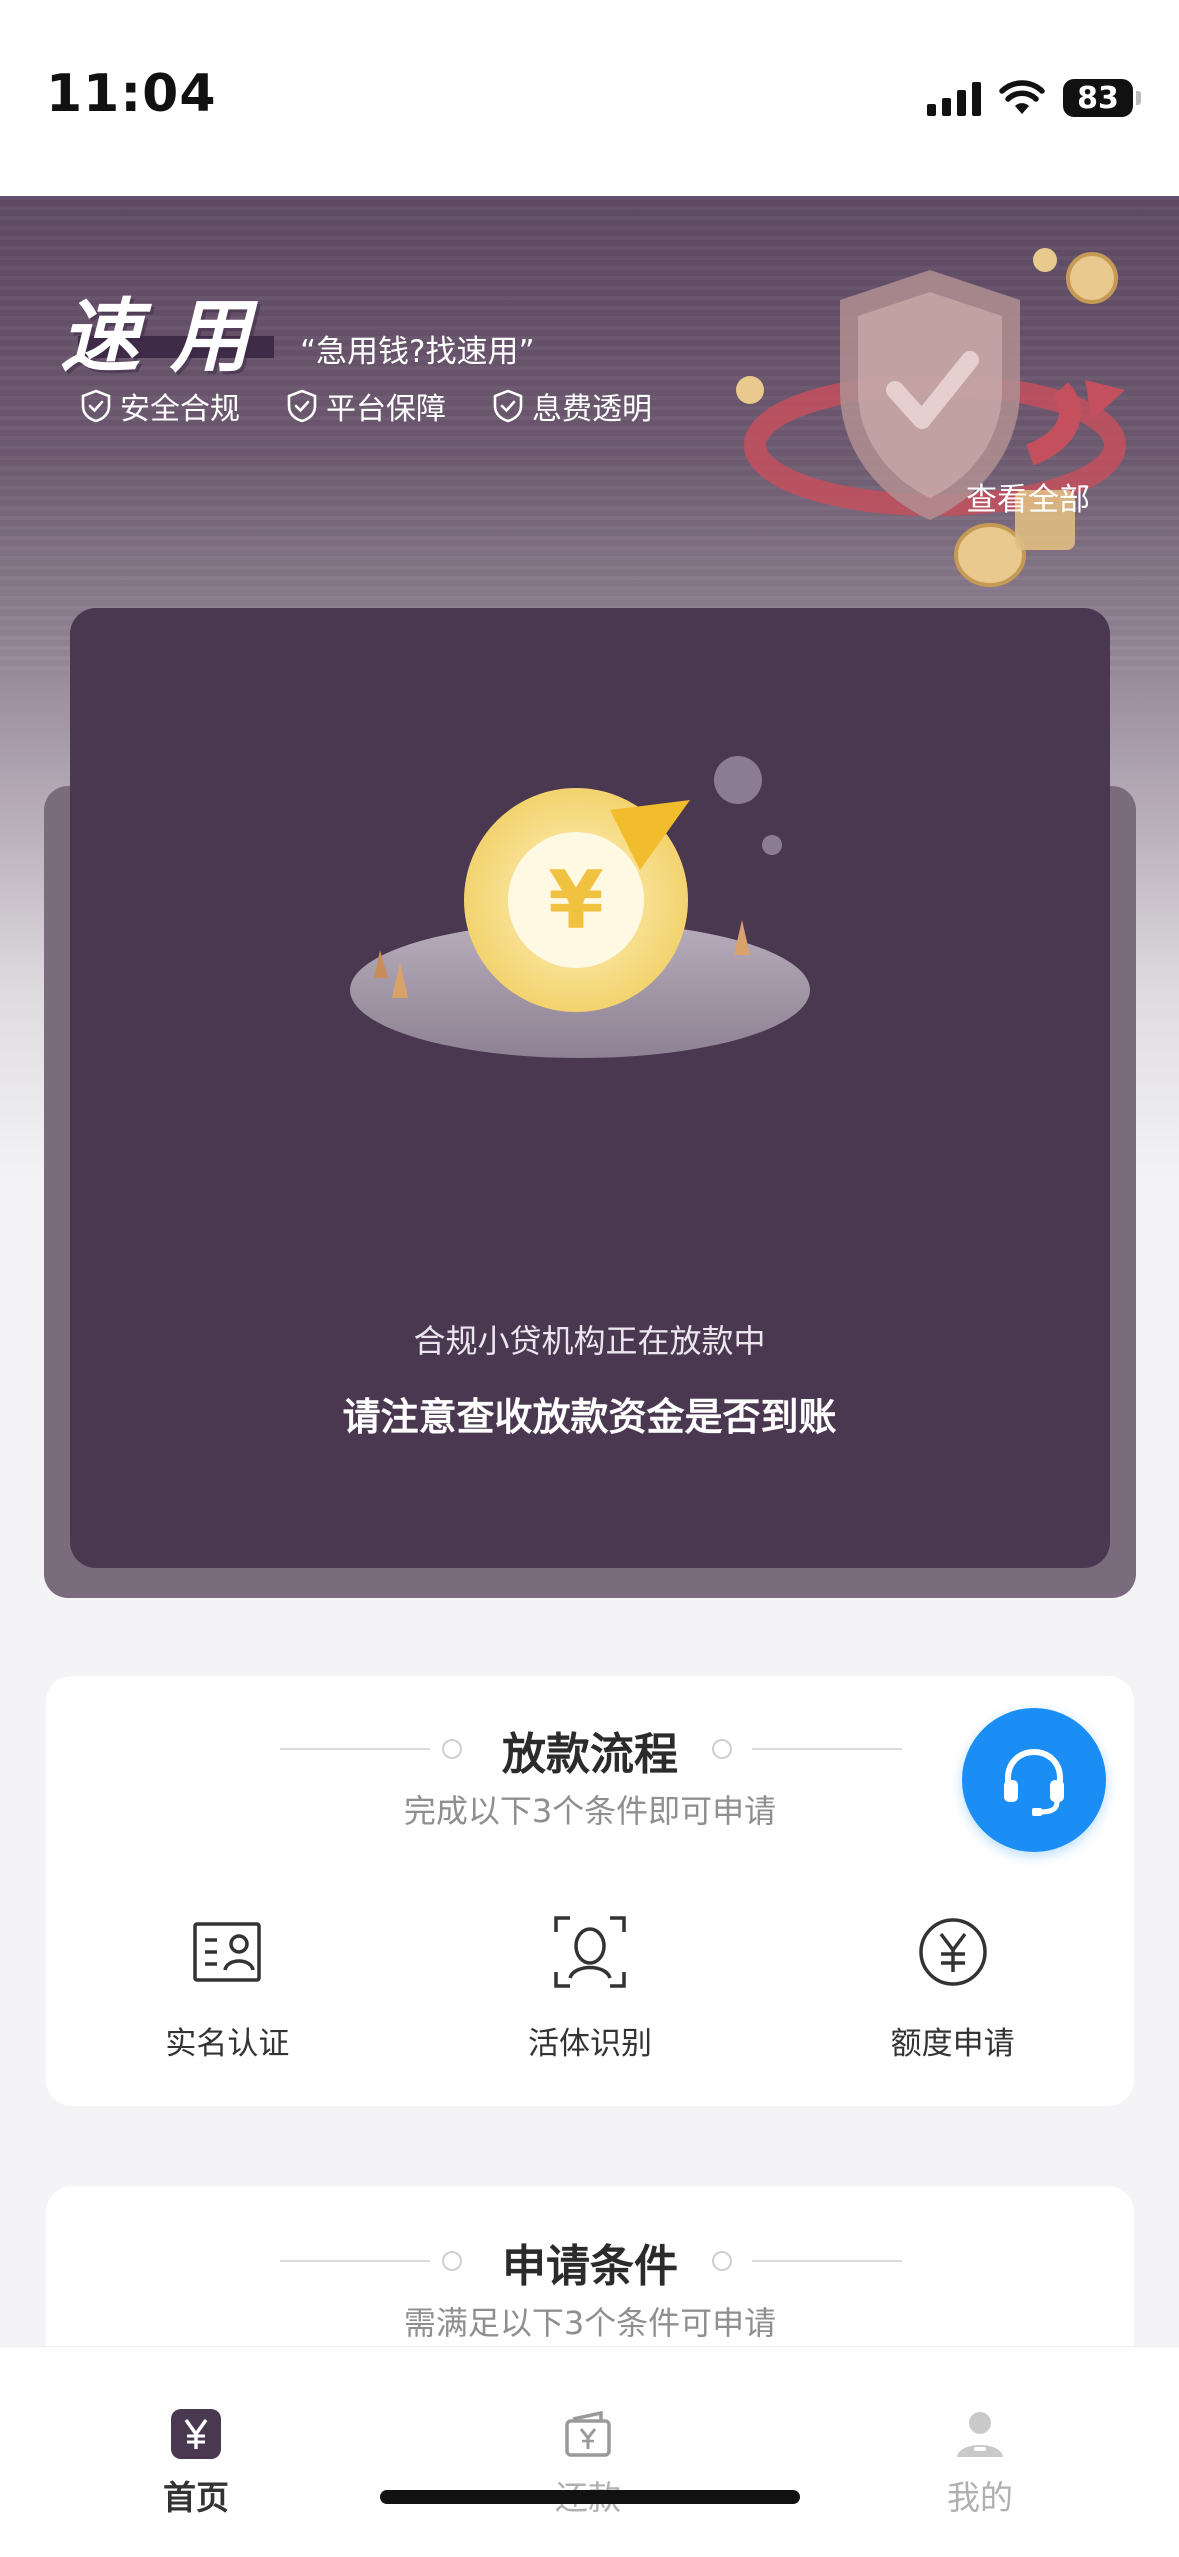 The width and height of the screenshot is (1179, 2557). I want to click on shield-illustration, so click(931, 417).